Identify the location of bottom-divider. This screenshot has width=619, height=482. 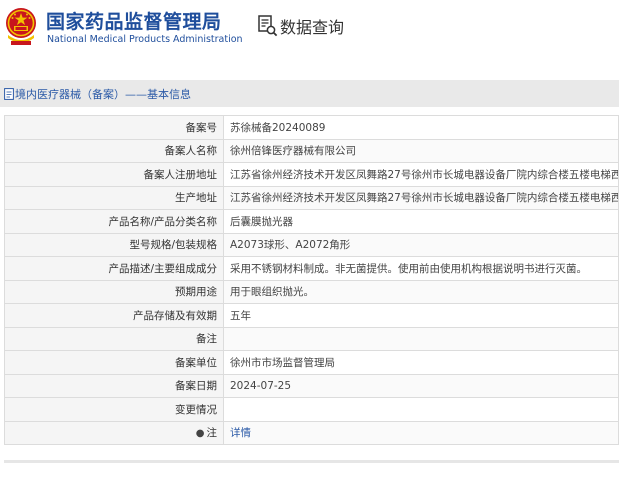
(311, 461).